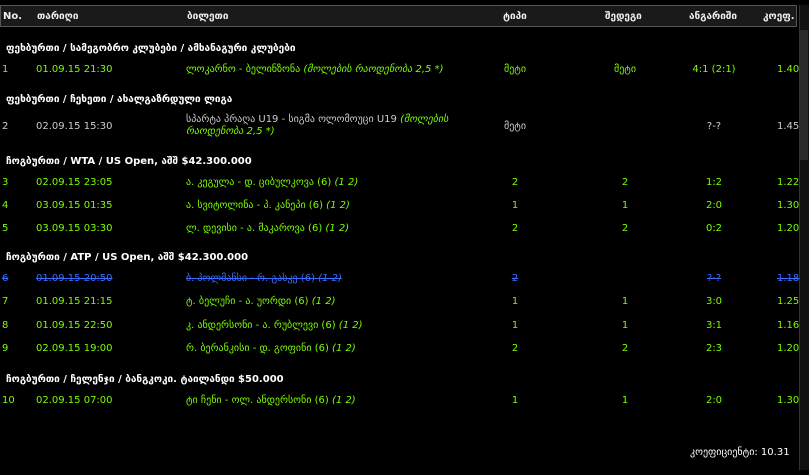 The image size is (809, 475). What do you see at coordinates (5, 348) in the screenshot?
I see `row-no: 9` at bounding box center [5, 348].